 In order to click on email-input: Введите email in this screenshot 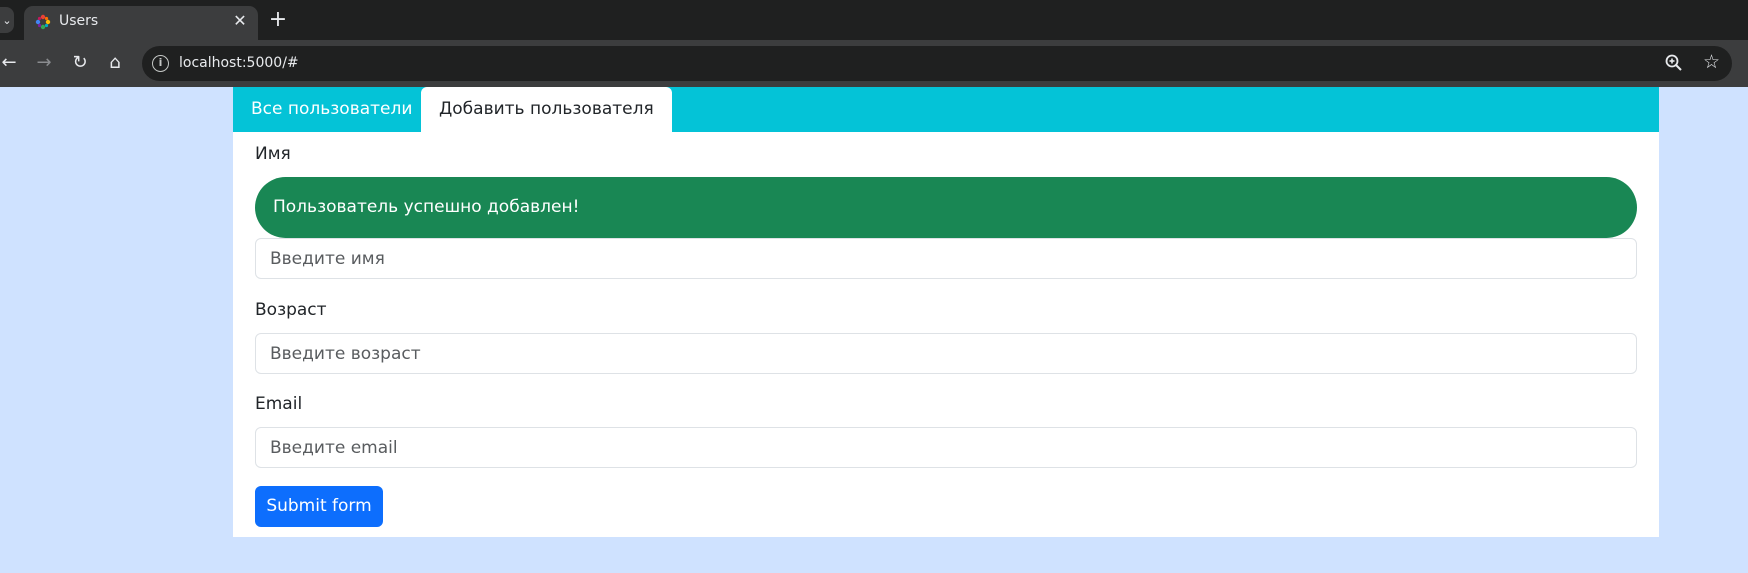, I will do `click(946, 447)`.